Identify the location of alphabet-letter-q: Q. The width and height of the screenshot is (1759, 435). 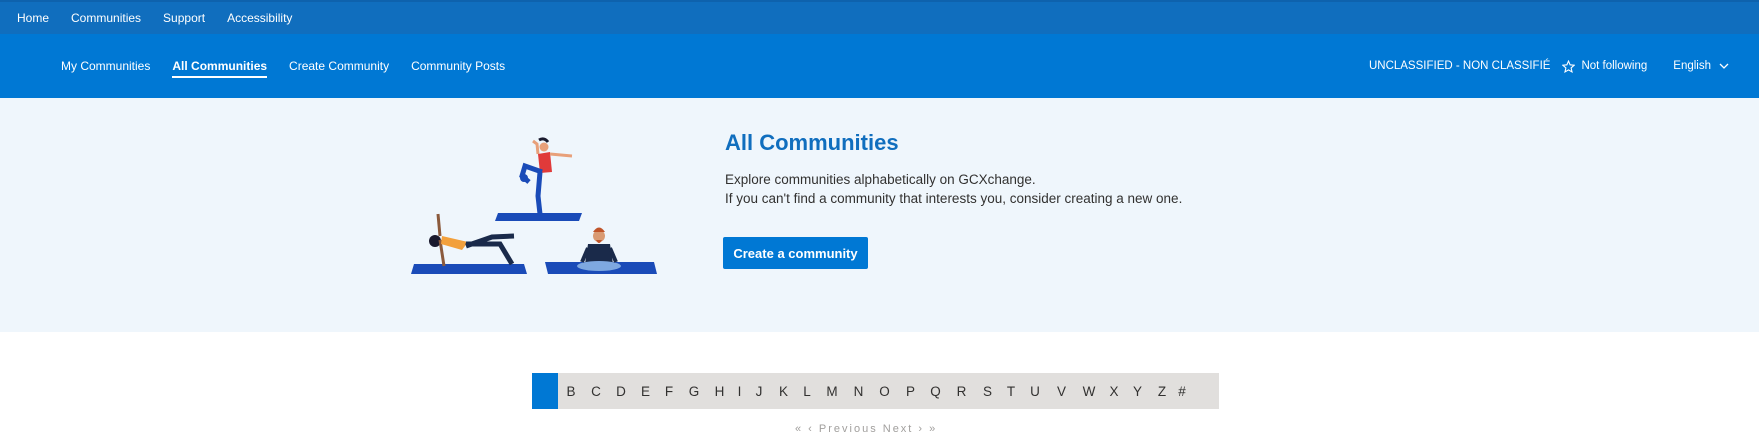
(935, 391).